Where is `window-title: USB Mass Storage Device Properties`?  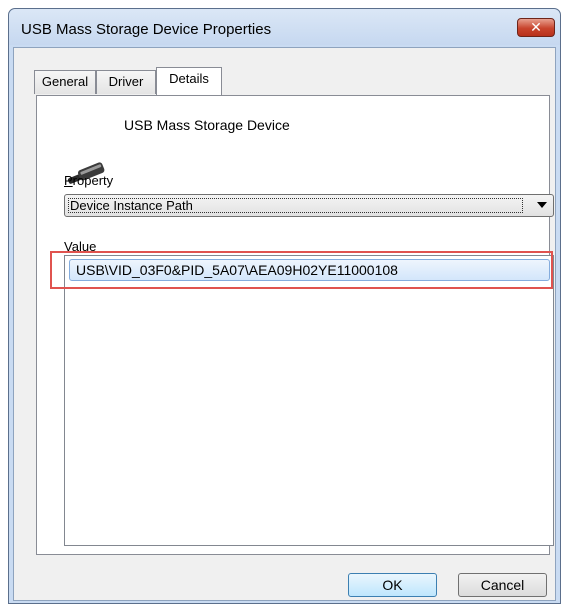 window-title: USB Mass Storage Device Properties is located at coordinates (146, 29).